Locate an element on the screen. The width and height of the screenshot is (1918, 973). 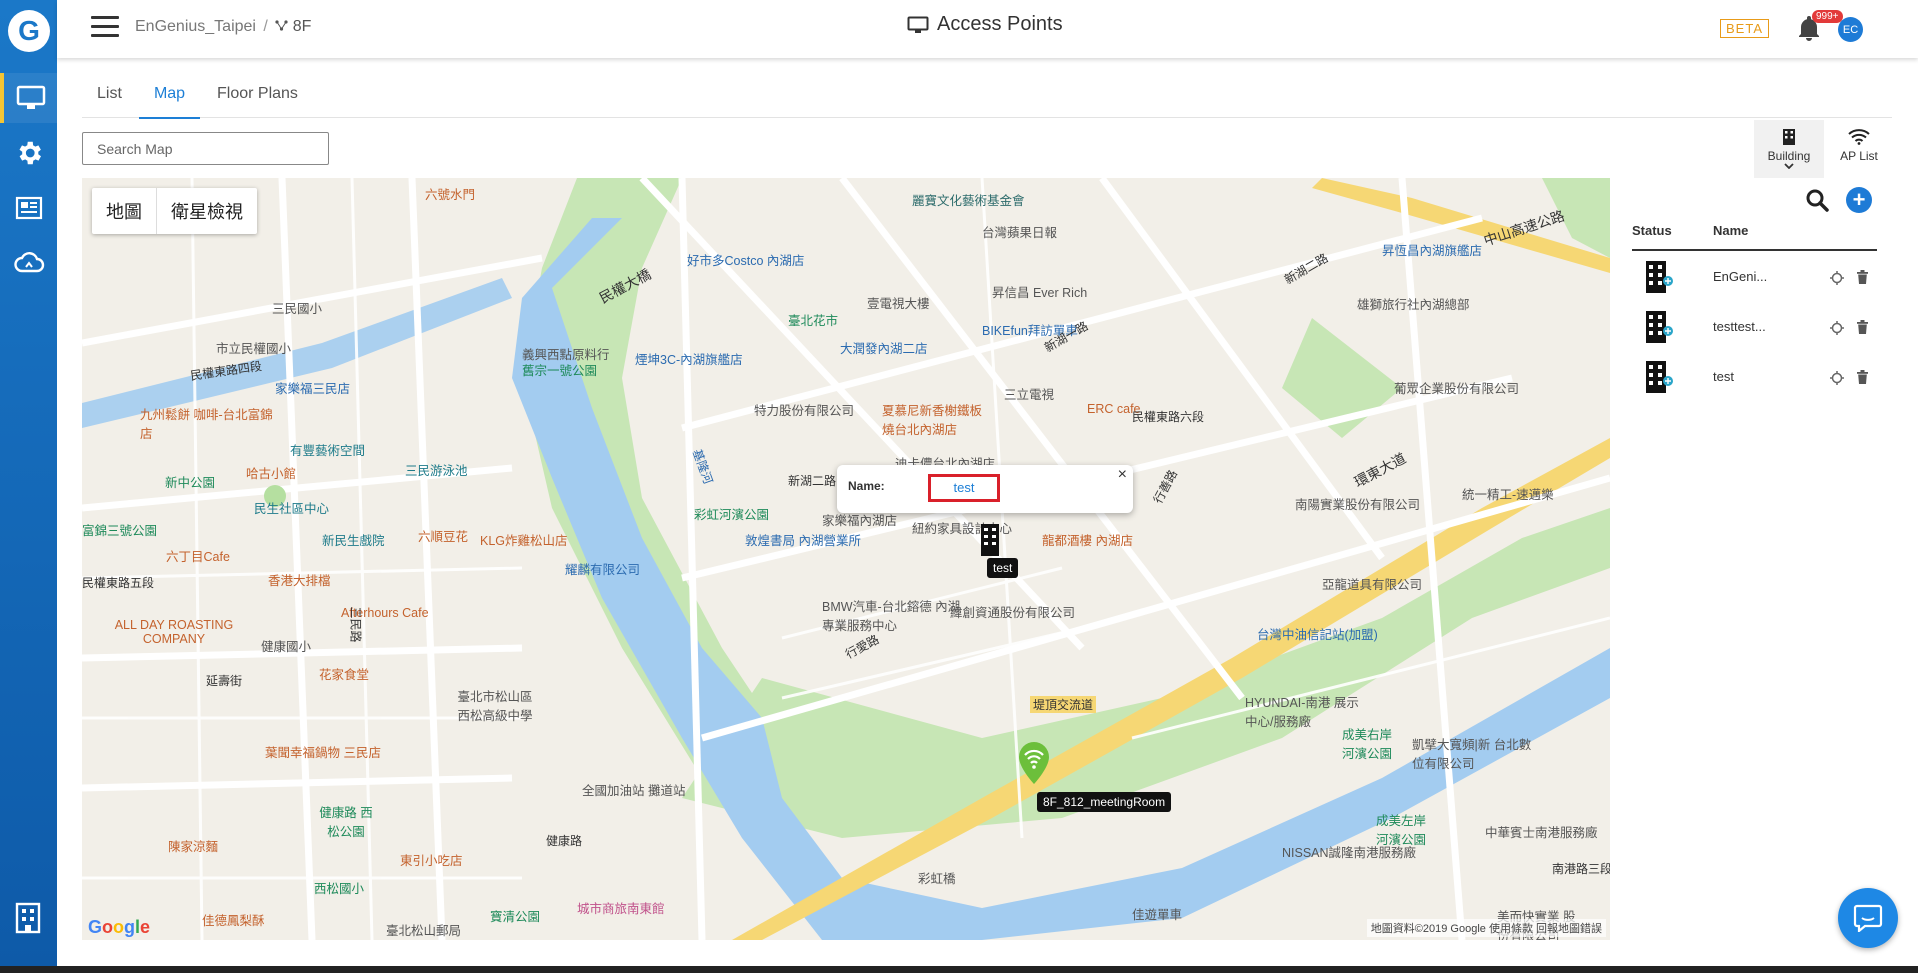
map-label: NISSAN誠隆南港服務廠 is located at coordinates (1349, 853).